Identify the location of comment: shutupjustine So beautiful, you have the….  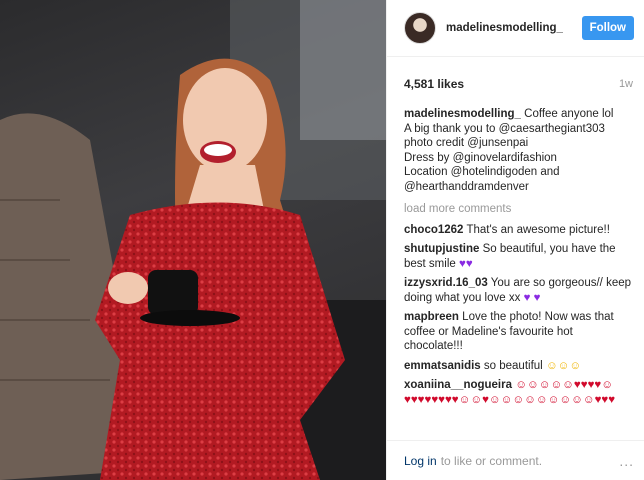
(519, 256).